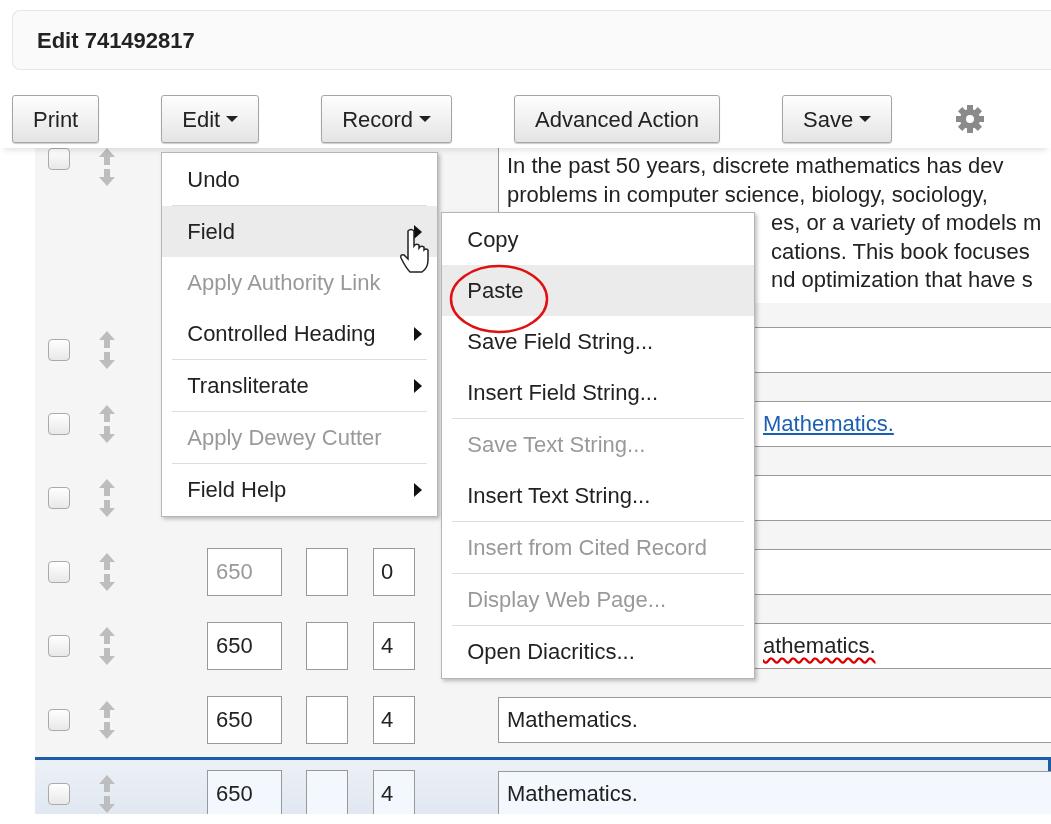 The image size is (1051, 824). What do you see at coordinates (116, 40) in the screenshot?
I see `record-title: Edit 741492817` at bounding box center [116, 40].